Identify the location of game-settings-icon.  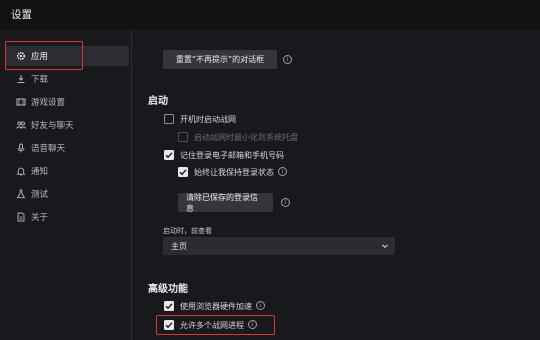
(21, 102).